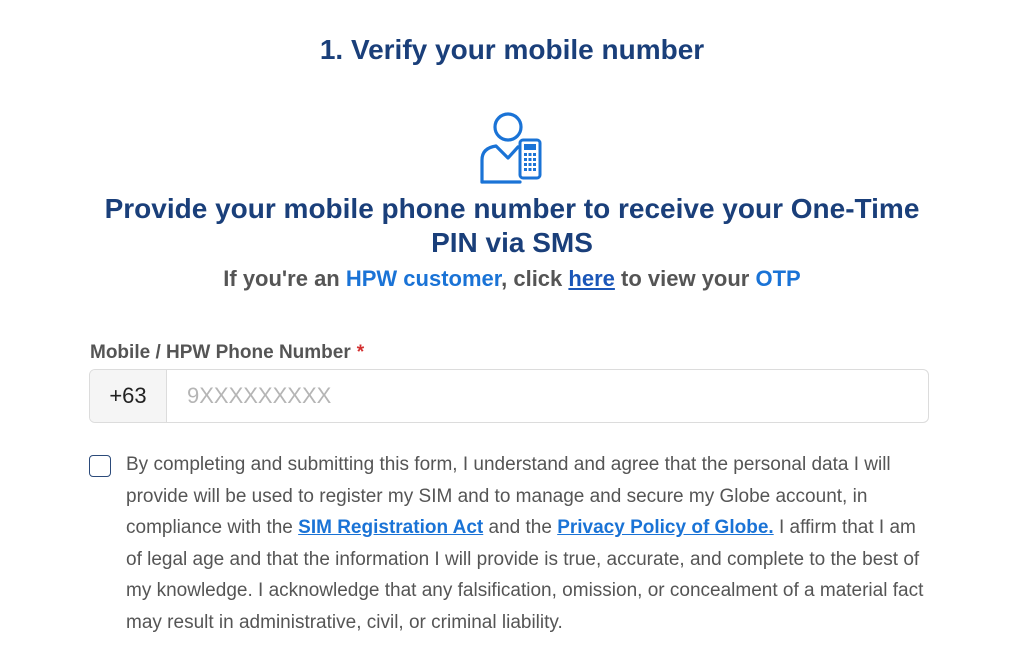  I want to click on phone-number-input, so click(547, 396).